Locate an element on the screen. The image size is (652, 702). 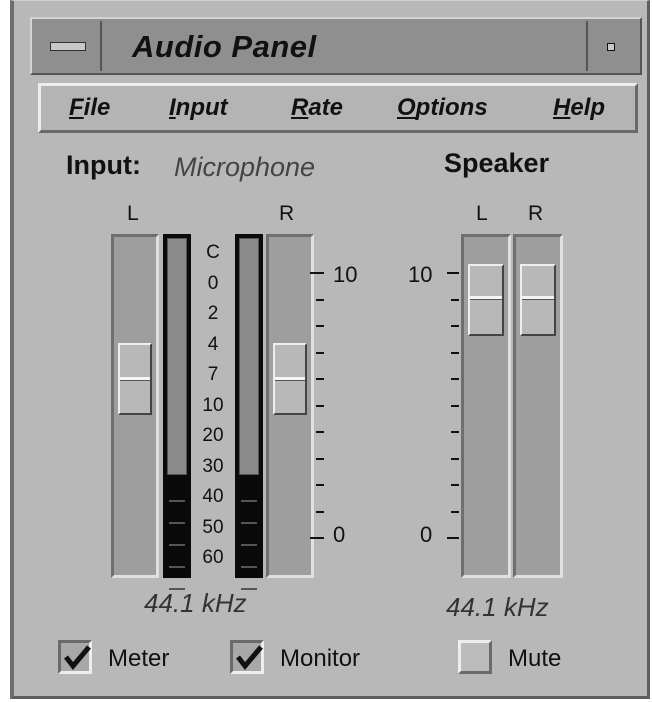
meter-scale-label: 30 is located at coordinates (213, 466).